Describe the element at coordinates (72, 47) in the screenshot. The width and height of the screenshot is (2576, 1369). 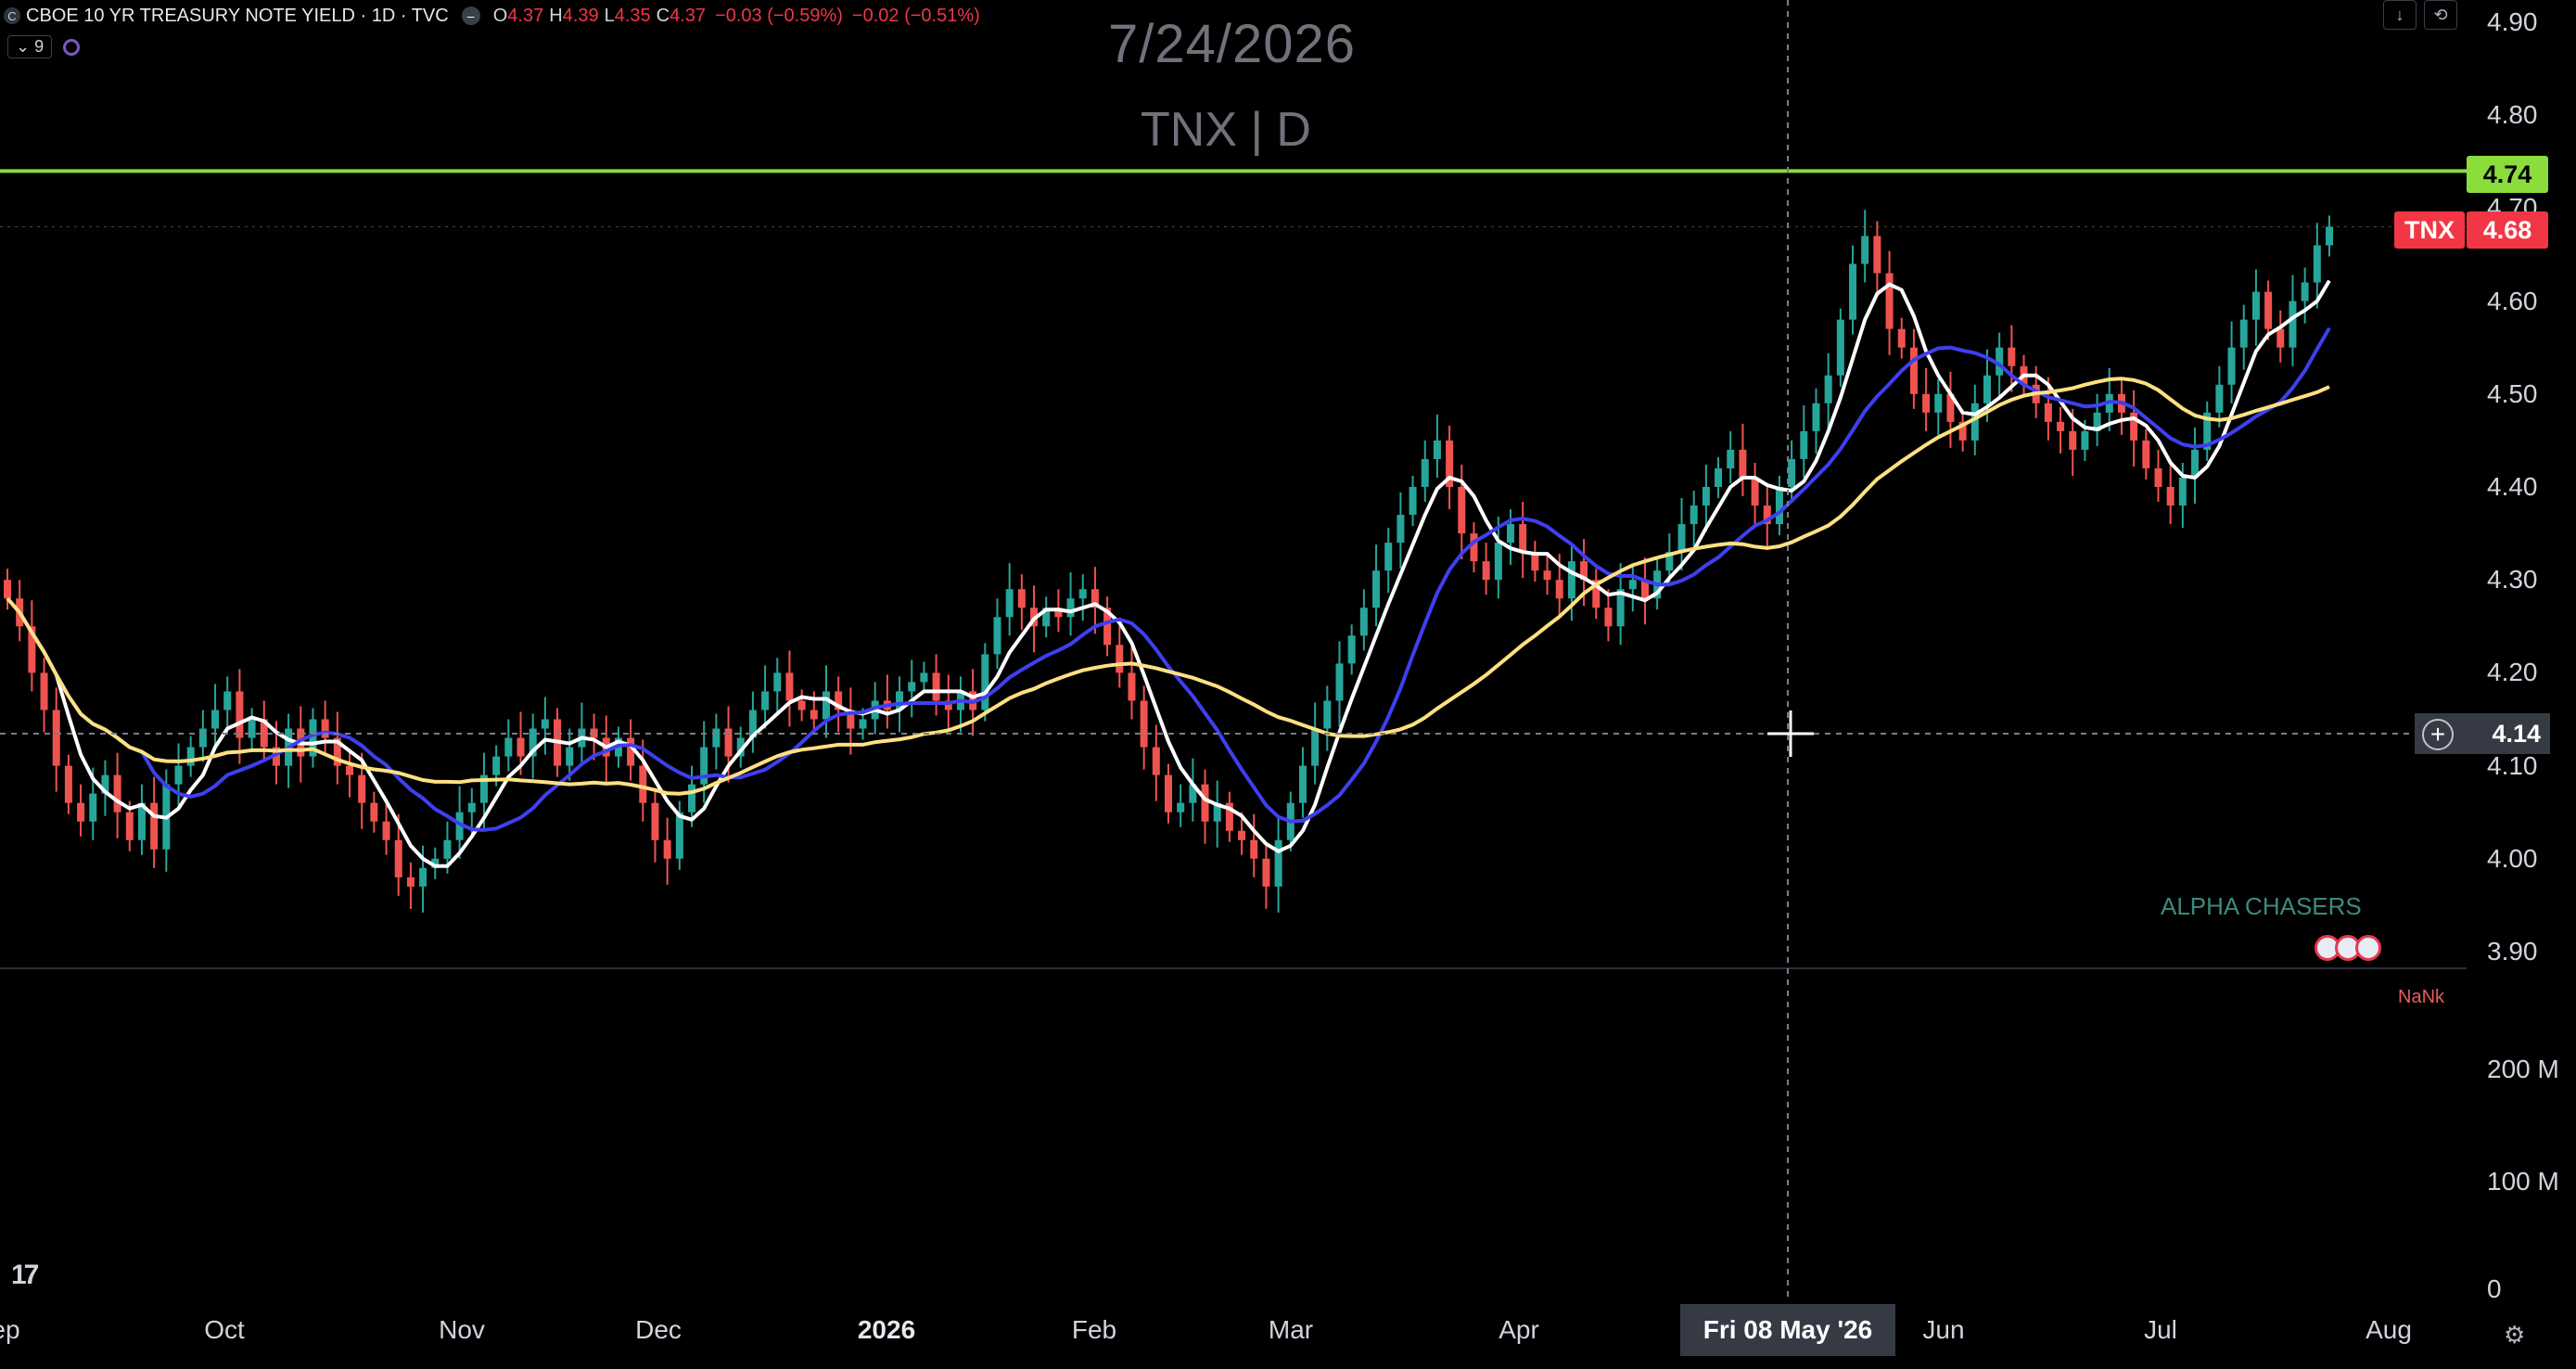
I see `indicator-loading-icon` at that location.